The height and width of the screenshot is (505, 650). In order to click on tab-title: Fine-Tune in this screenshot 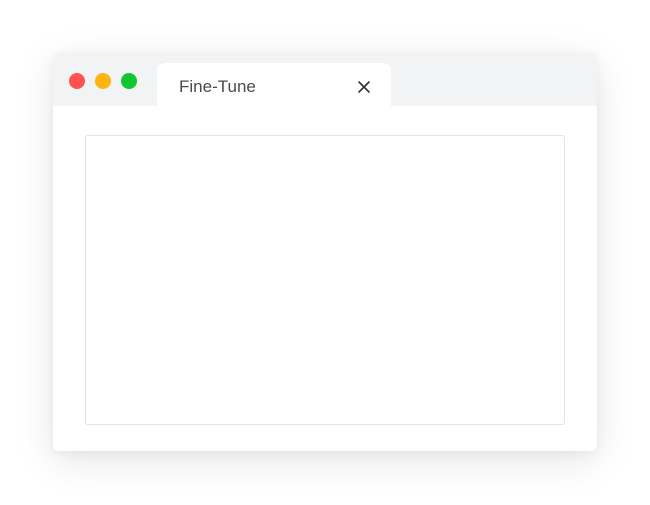, I will do `click(217, 86)`.